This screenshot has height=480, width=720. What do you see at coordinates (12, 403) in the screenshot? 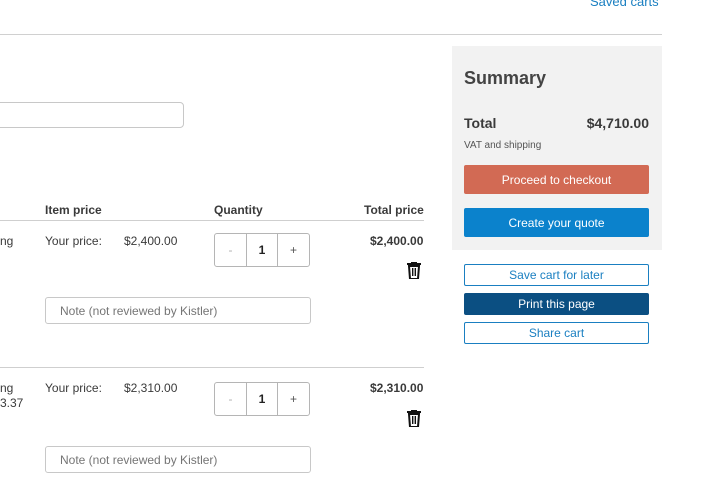
I see `product-code: 3.37` at bounding box center [12, 403].